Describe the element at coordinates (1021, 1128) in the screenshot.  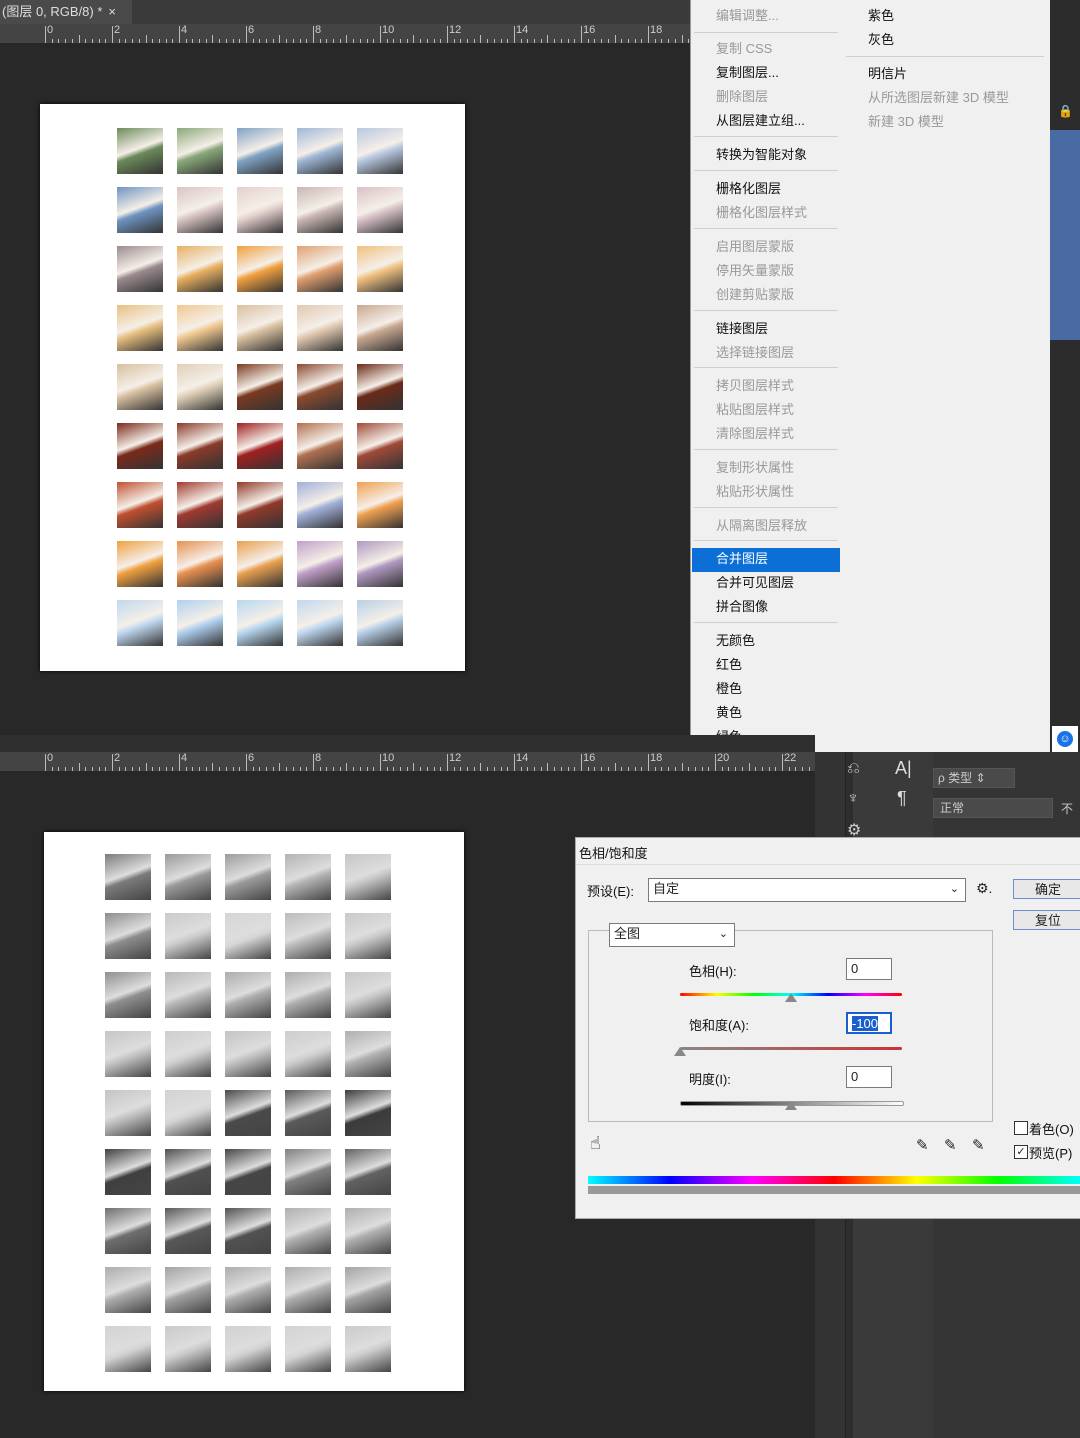
I see `colorize-checkbox` at that location.